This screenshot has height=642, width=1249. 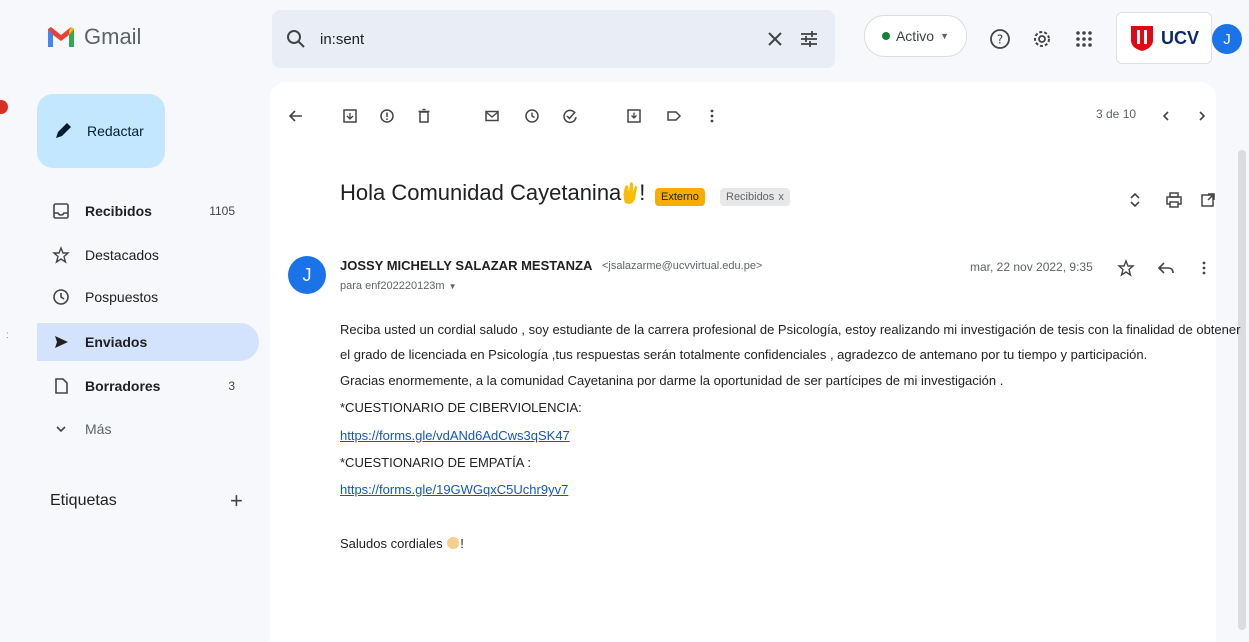 What do you see at coordinates (1208, 200) in the screenshot?
I see `open-new-window-icon` at bounding box center [1208, 200].